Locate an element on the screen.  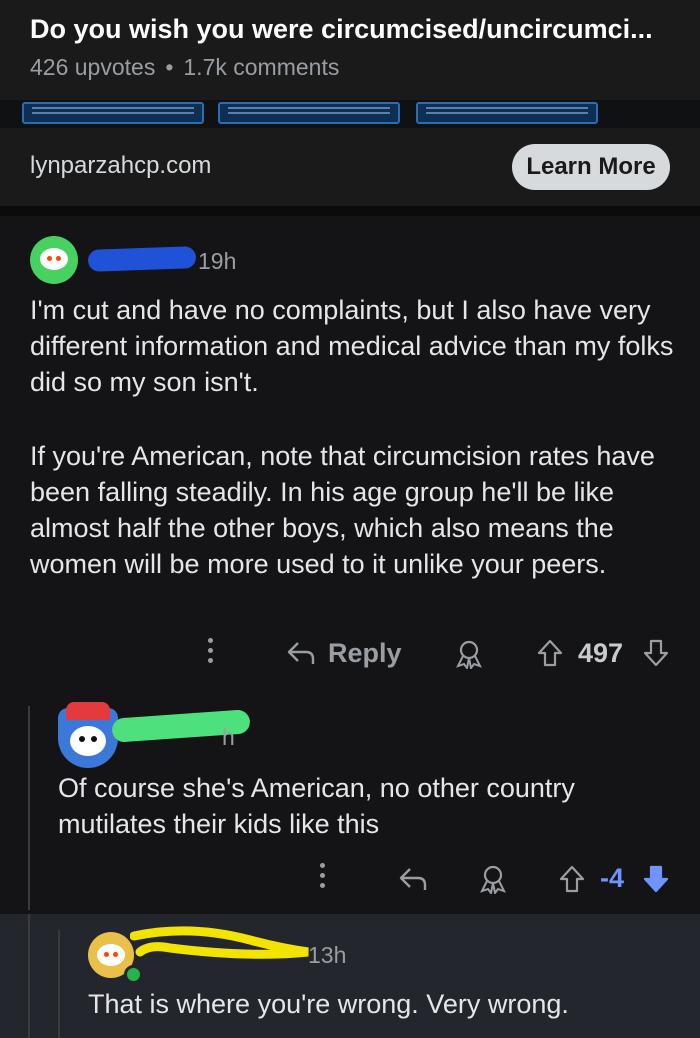
comment-actions: Reply 497 is located at coordinates (350, 654).